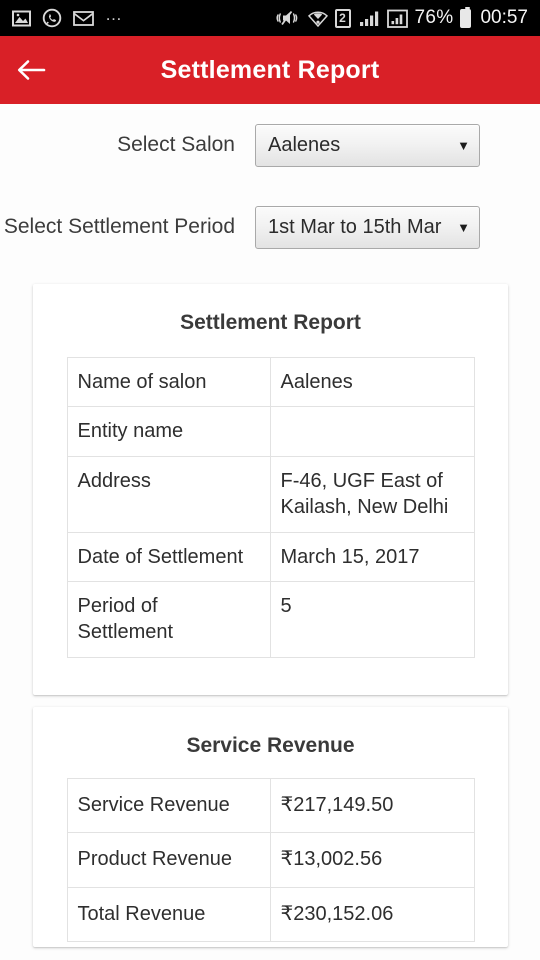  What do you see at coordinates (372, 556) in the screenshot?
I see `row-value: March 15, 2017` at bounding box center [372, 556].